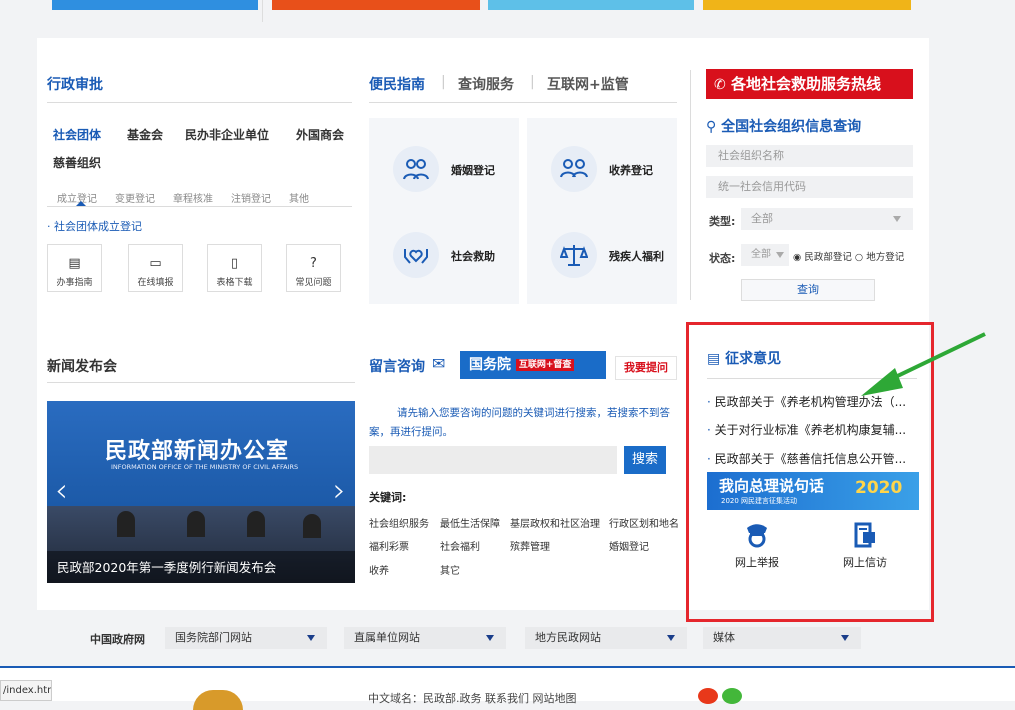 The width and height of the screenshot is (1015, 710). I want to click on dropdown-local-civil: 地方民政网站, so click(606, 638).